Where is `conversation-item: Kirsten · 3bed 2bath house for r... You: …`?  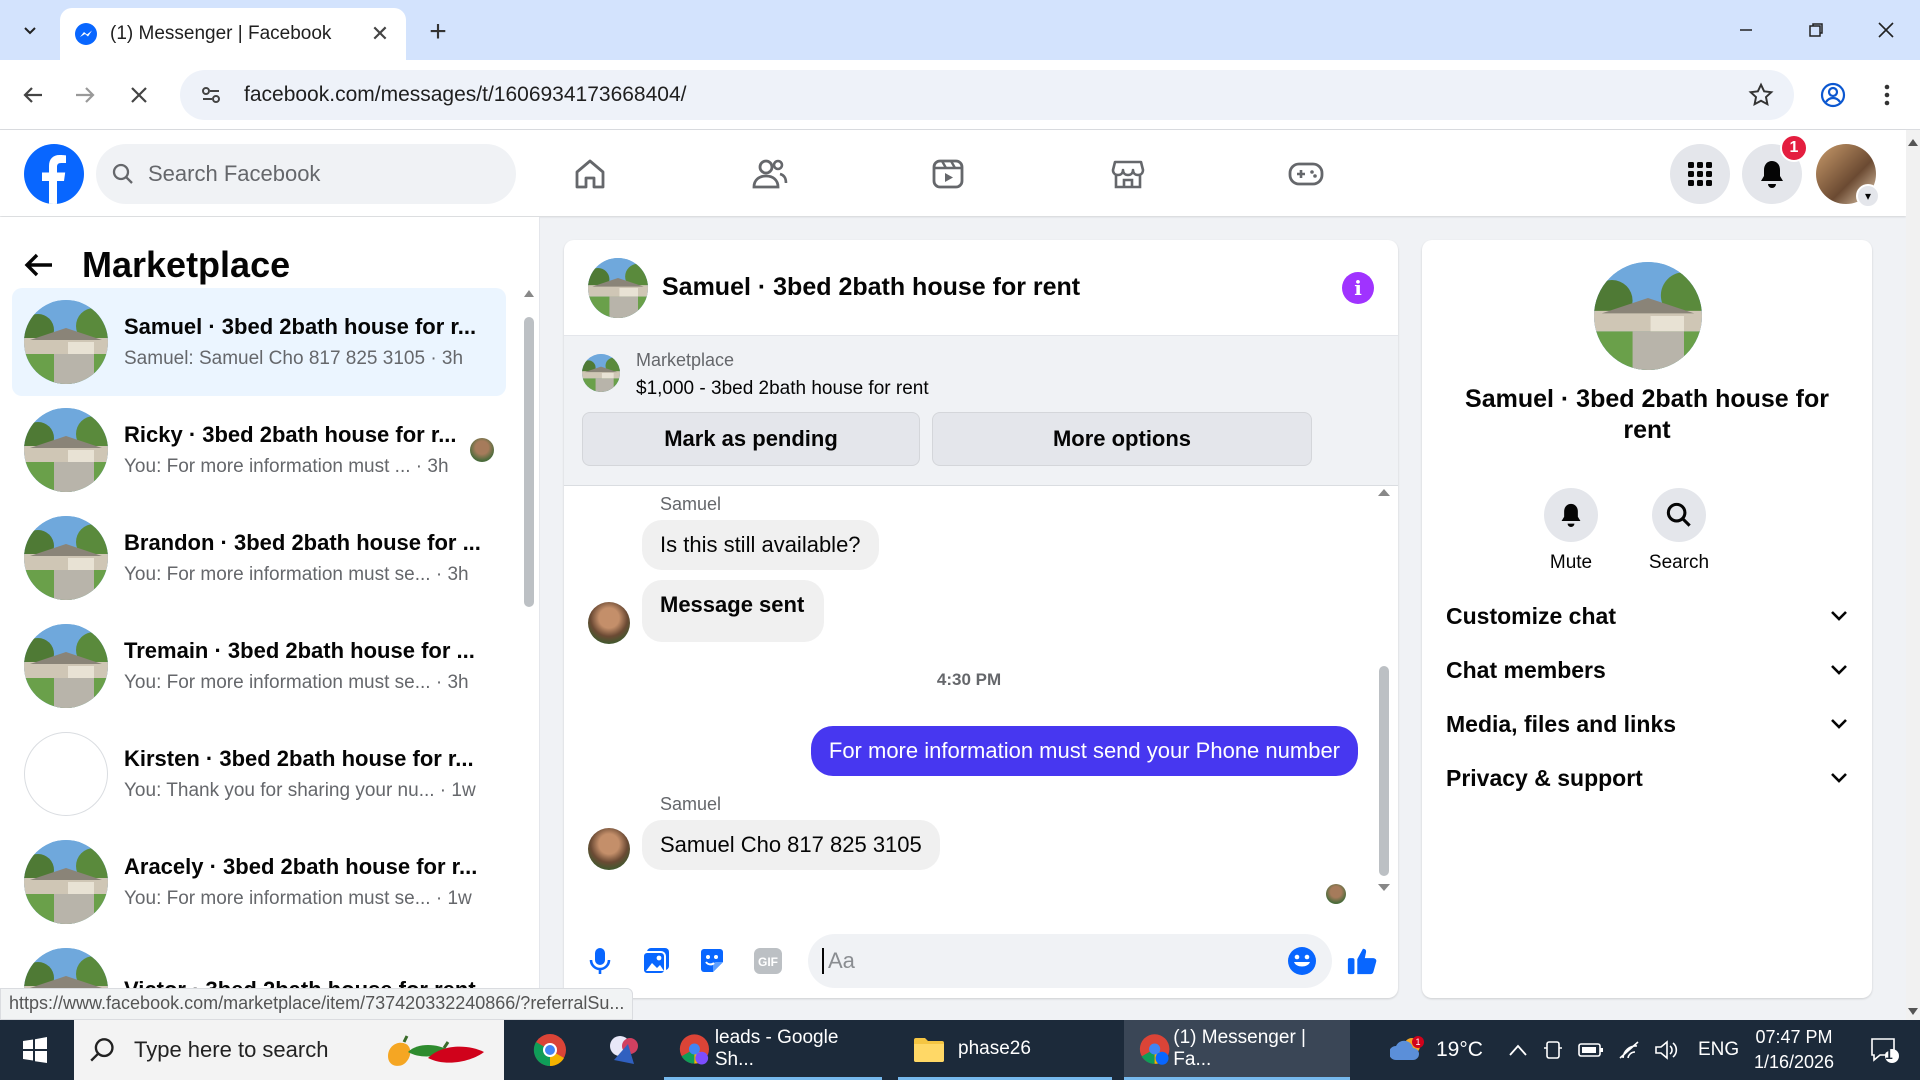
conversation-item: Kirsten · 3bed 2bath house for r... You: … is located at coordinates (259, 774).